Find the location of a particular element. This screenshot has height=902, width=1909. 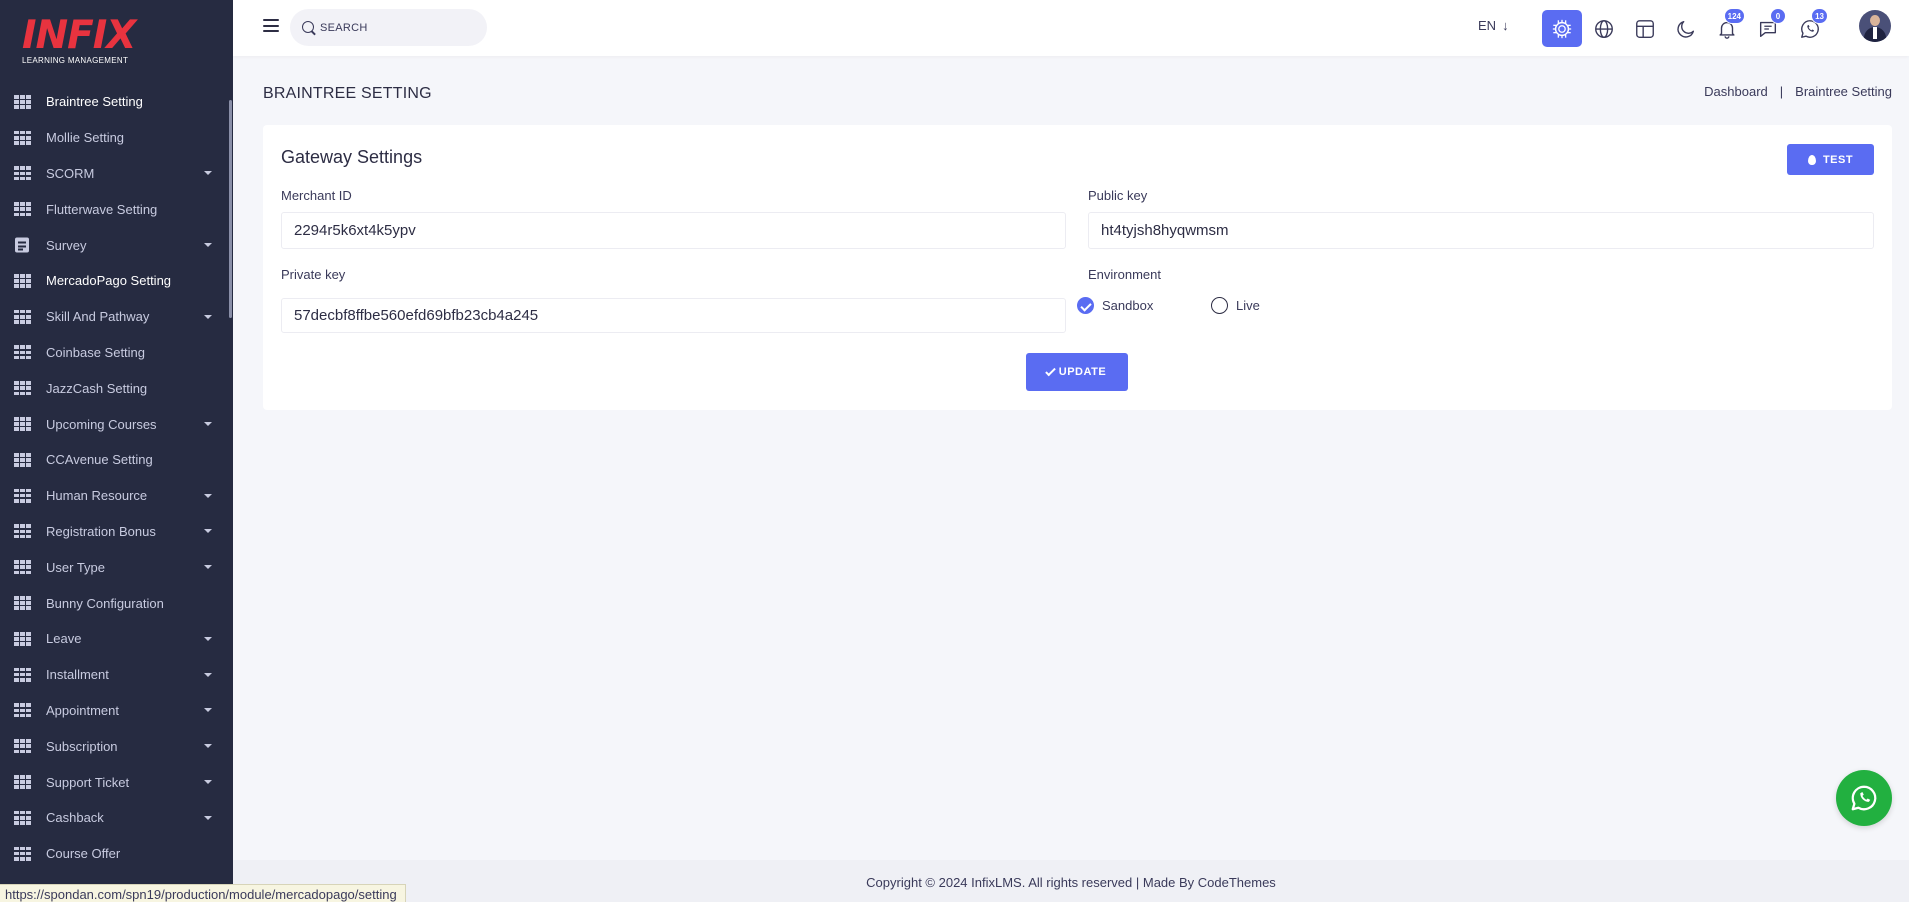

sidebar-item-label: Upcoming Courses is located at coordinates (101, 424).